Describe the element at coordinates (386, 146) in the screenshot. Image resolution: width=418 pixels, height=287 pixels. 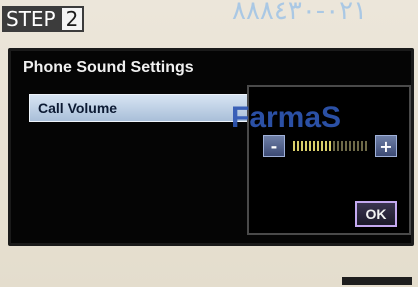
I see `volume-up-button: +` at that location.